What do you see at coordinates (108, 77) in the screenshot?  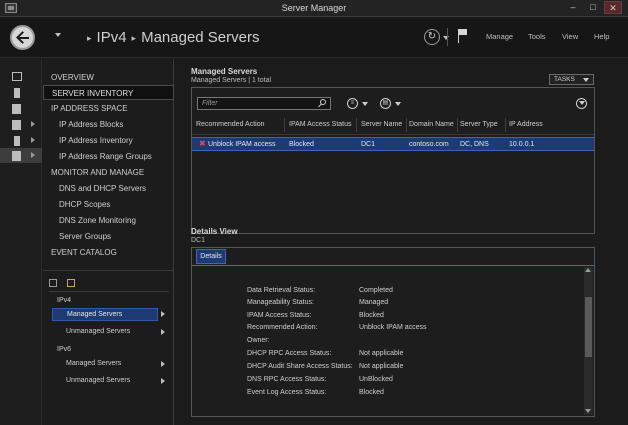 I see `nav-overview: OVERVIEW` at bounding box center [108, 77].